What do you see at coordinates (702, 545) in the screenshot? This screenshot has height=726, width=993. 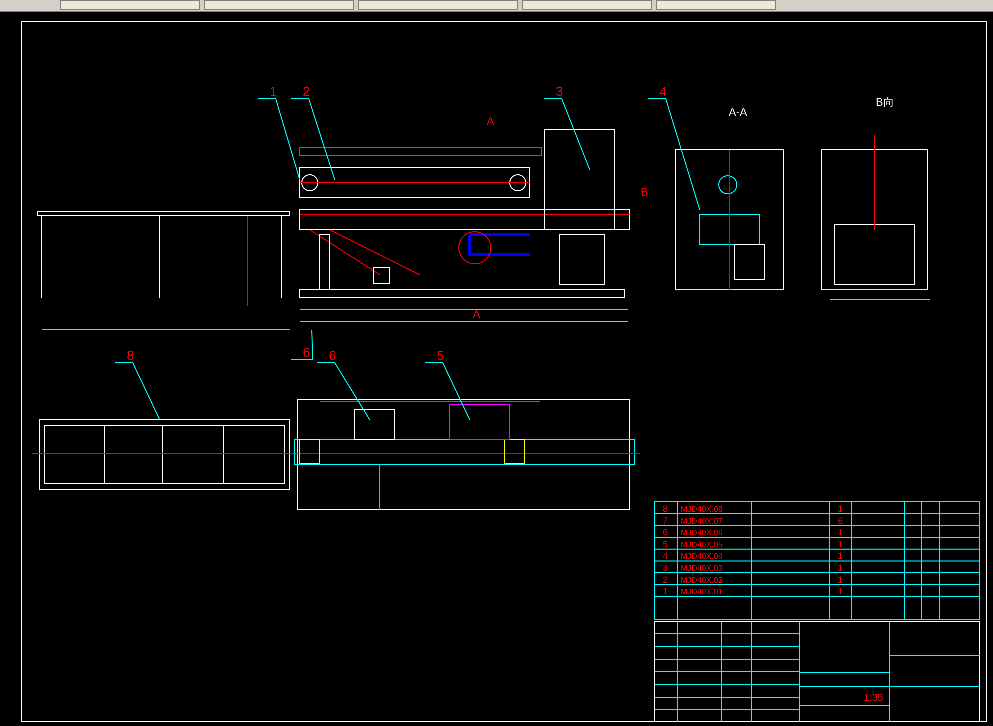 I see `part-code: MJD40X.05` at bounding box center [702, 545].